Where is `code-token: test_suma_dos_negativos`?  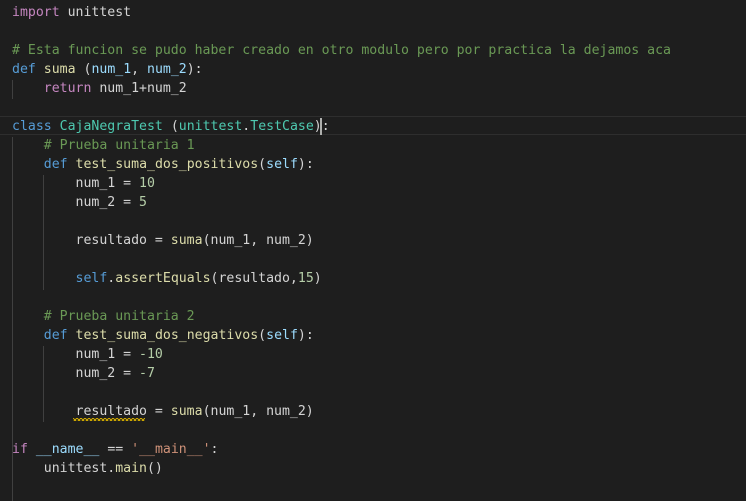 code-token: test_suma_dos_negativos is located at coordinates (167, 335).